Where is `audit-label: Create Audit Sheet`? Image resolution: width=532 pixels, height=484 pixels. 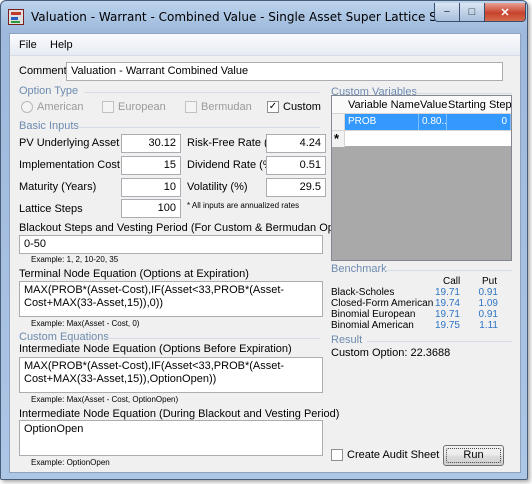
audit-label: Create Audit Sheet is located at coordinates (393, 455).